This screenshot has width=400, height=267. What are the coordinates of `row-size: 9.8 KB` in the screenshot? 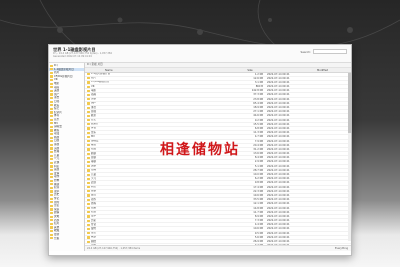 It's located at (258, 183).